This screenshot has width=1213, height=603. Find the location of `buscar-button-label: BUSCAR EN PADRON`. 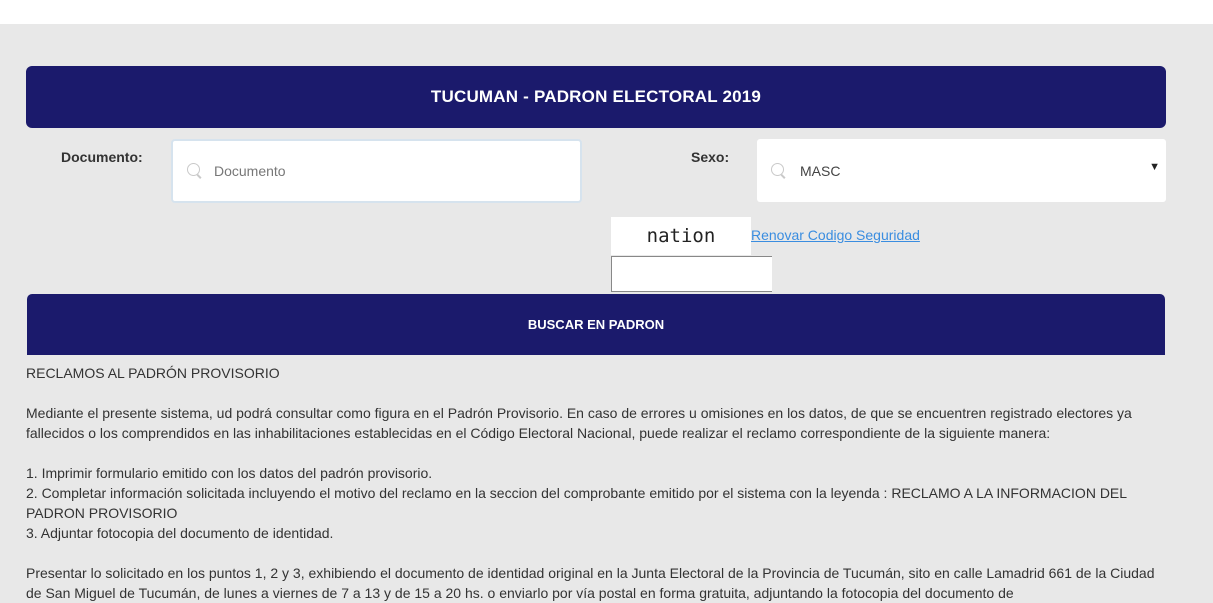

buscar-button-label: BUSCAR EN PADRON is located at coordinates (596, 324).